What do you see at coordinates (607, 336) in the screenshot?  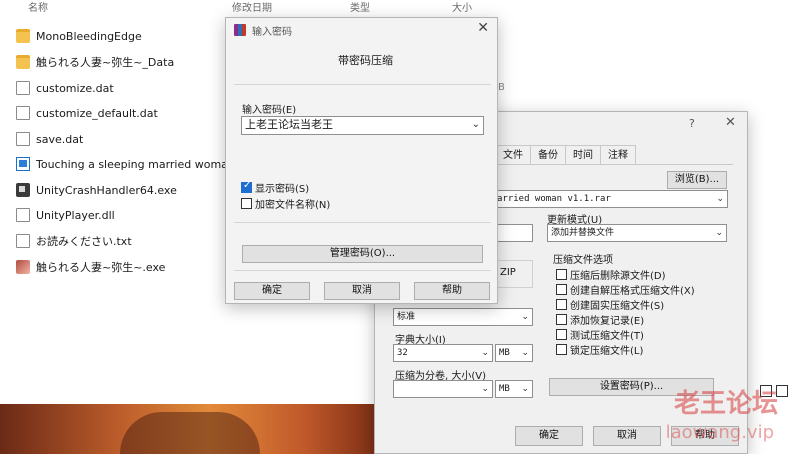 I see `option-label: 测试压缩文件(T)` at bounding box center [607, 336].